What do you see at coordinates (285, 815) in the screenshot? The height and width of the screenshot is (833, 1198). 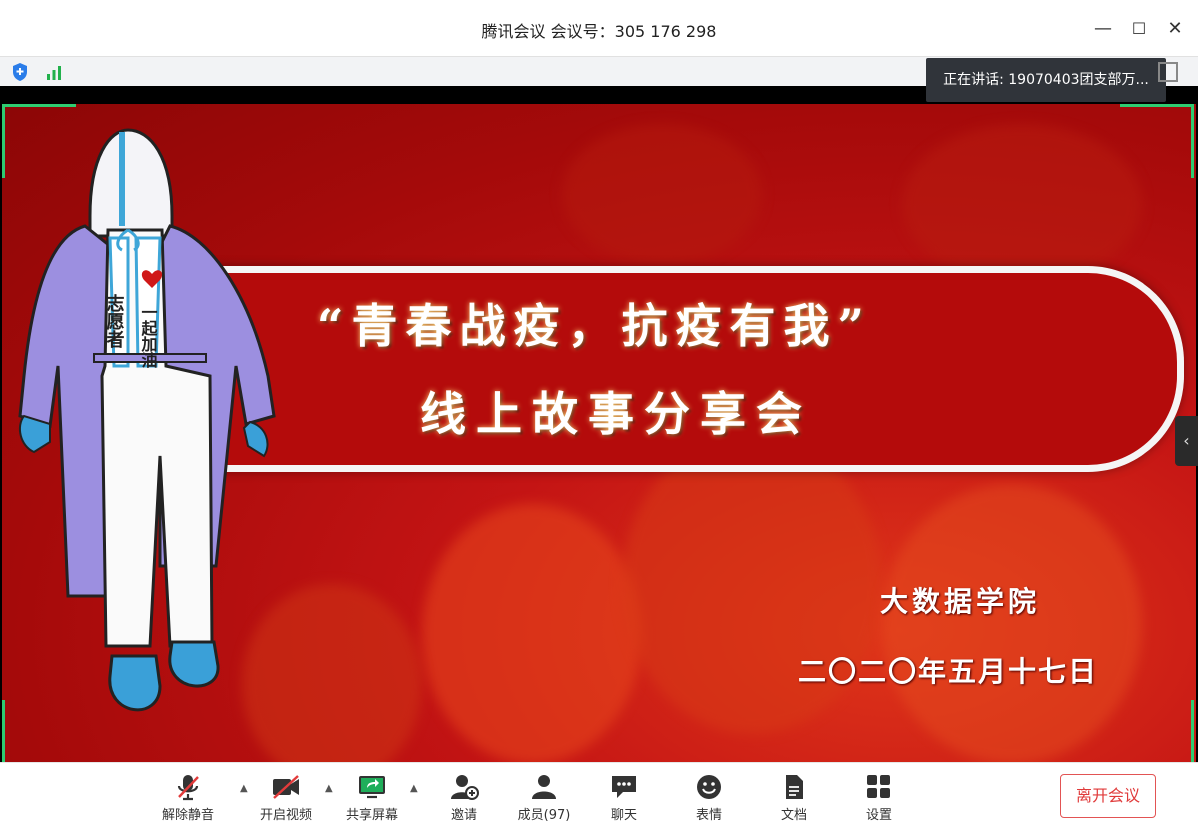 I see `start-video-label: 开启视频` at bounding box center [285, 815].